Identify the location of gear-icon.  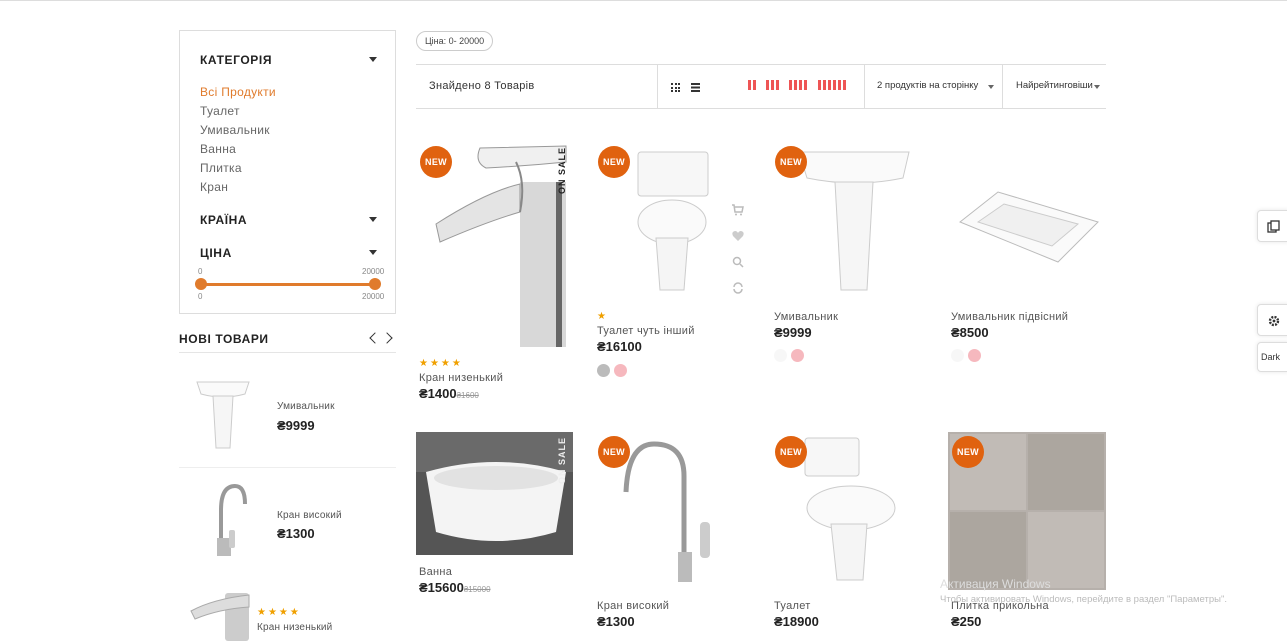
(1274, 321).